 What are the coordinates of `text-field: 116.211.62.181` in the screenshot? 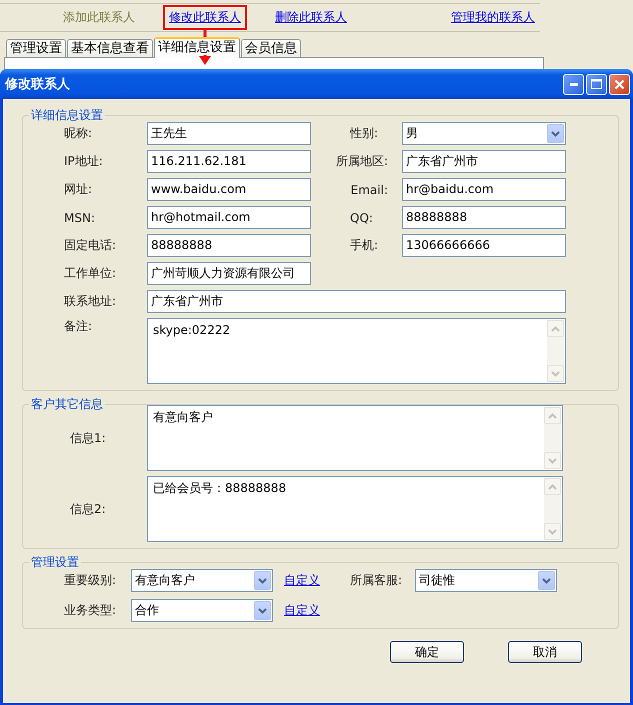 It's located at (229, 161).